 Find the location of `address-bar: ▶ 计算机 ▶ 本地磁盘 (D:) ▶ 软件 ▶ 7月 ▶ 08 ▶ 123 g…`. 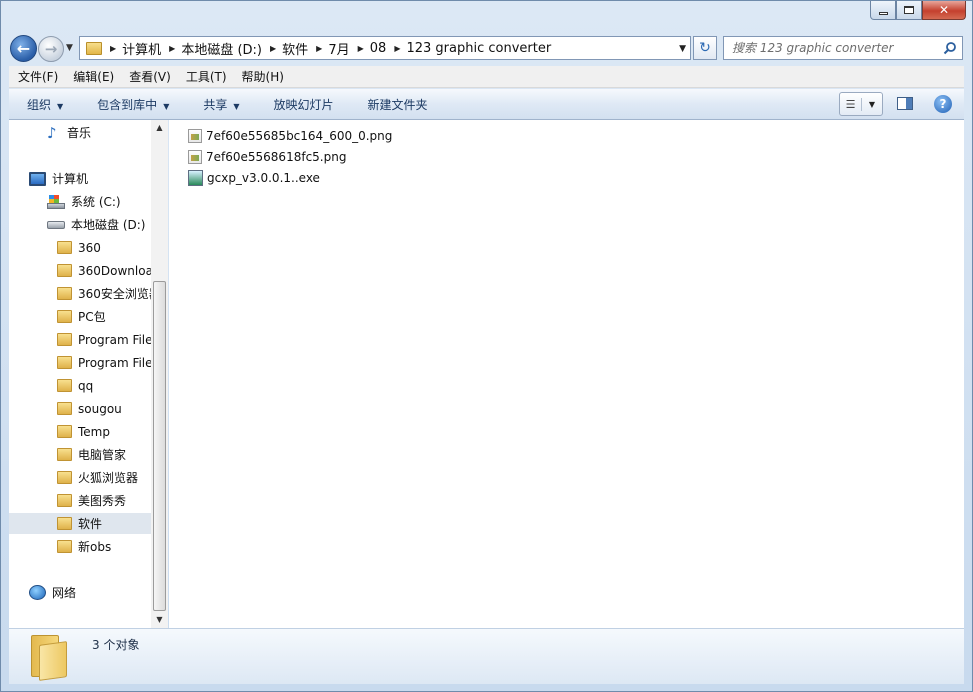

address-bar: ▶ 计算机 ▶ 本地磁盘 (D:) ▶ 软件 ▶ 7月 ▶ 08 ▶ 123 g… is located at coordinates (385, 48).